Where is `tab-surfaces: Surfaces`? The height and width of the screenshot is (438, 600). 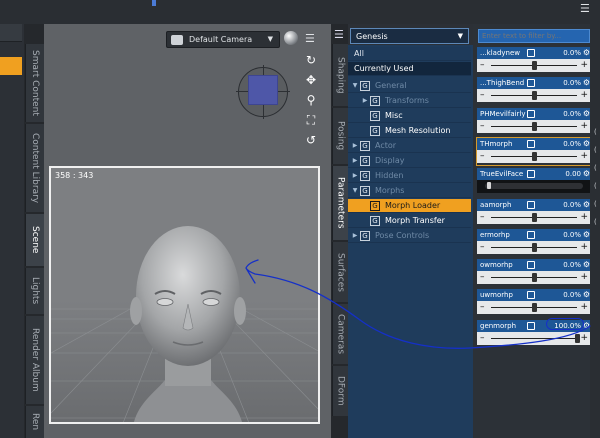 tab-surfaces: Surfaces is located at coordinates (340, 272).